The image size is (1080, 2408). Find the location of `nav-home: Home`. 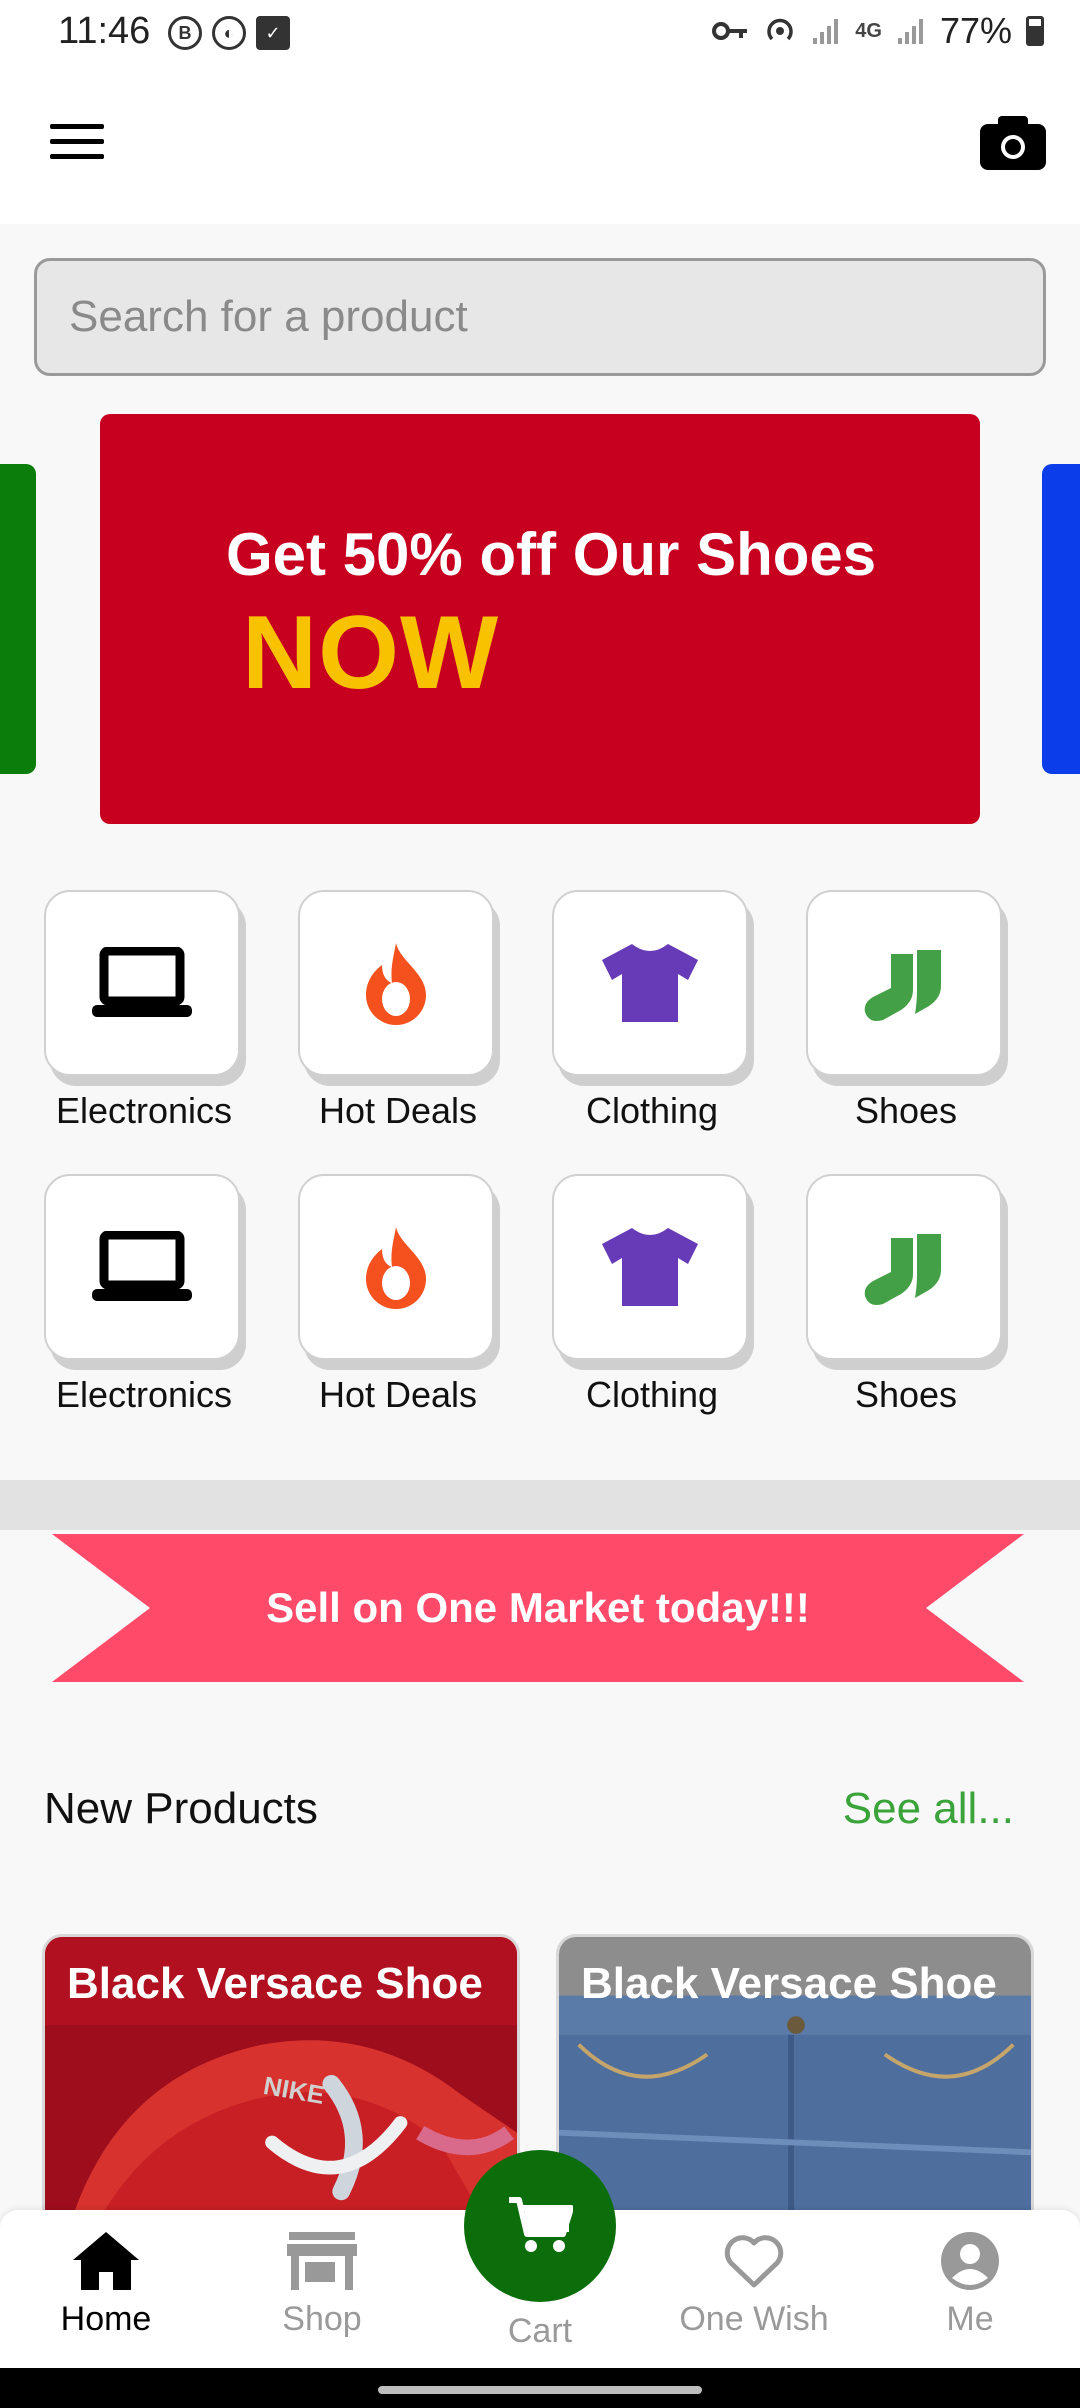

nav-home: Home is located at coordinates (106, 2291).